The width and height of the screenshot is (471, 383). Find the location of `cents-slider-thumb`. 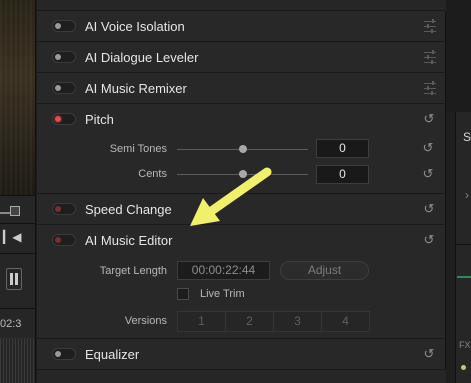

cents-slider-thumb is located at coordinates (242, 174).